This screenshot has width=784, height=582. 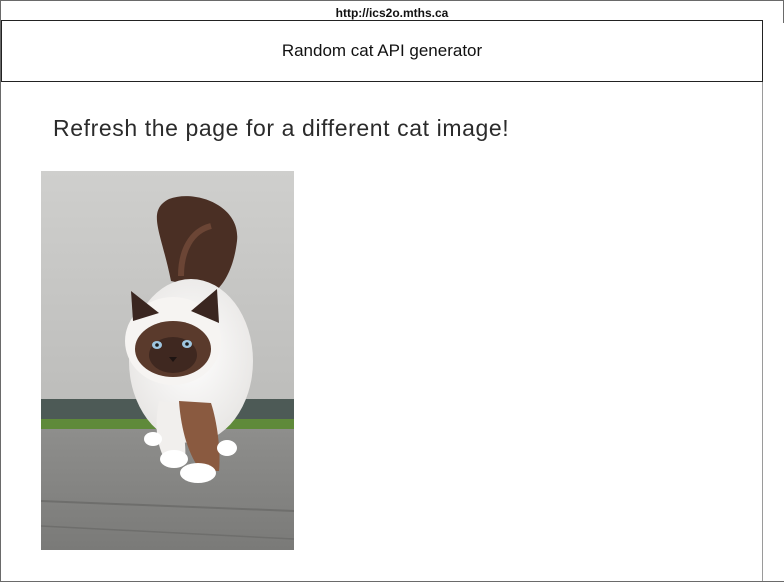 What do you see at coordinates (773, 302) in the screenshot?
I see `scrollbar` at bounding box center [773, 302].